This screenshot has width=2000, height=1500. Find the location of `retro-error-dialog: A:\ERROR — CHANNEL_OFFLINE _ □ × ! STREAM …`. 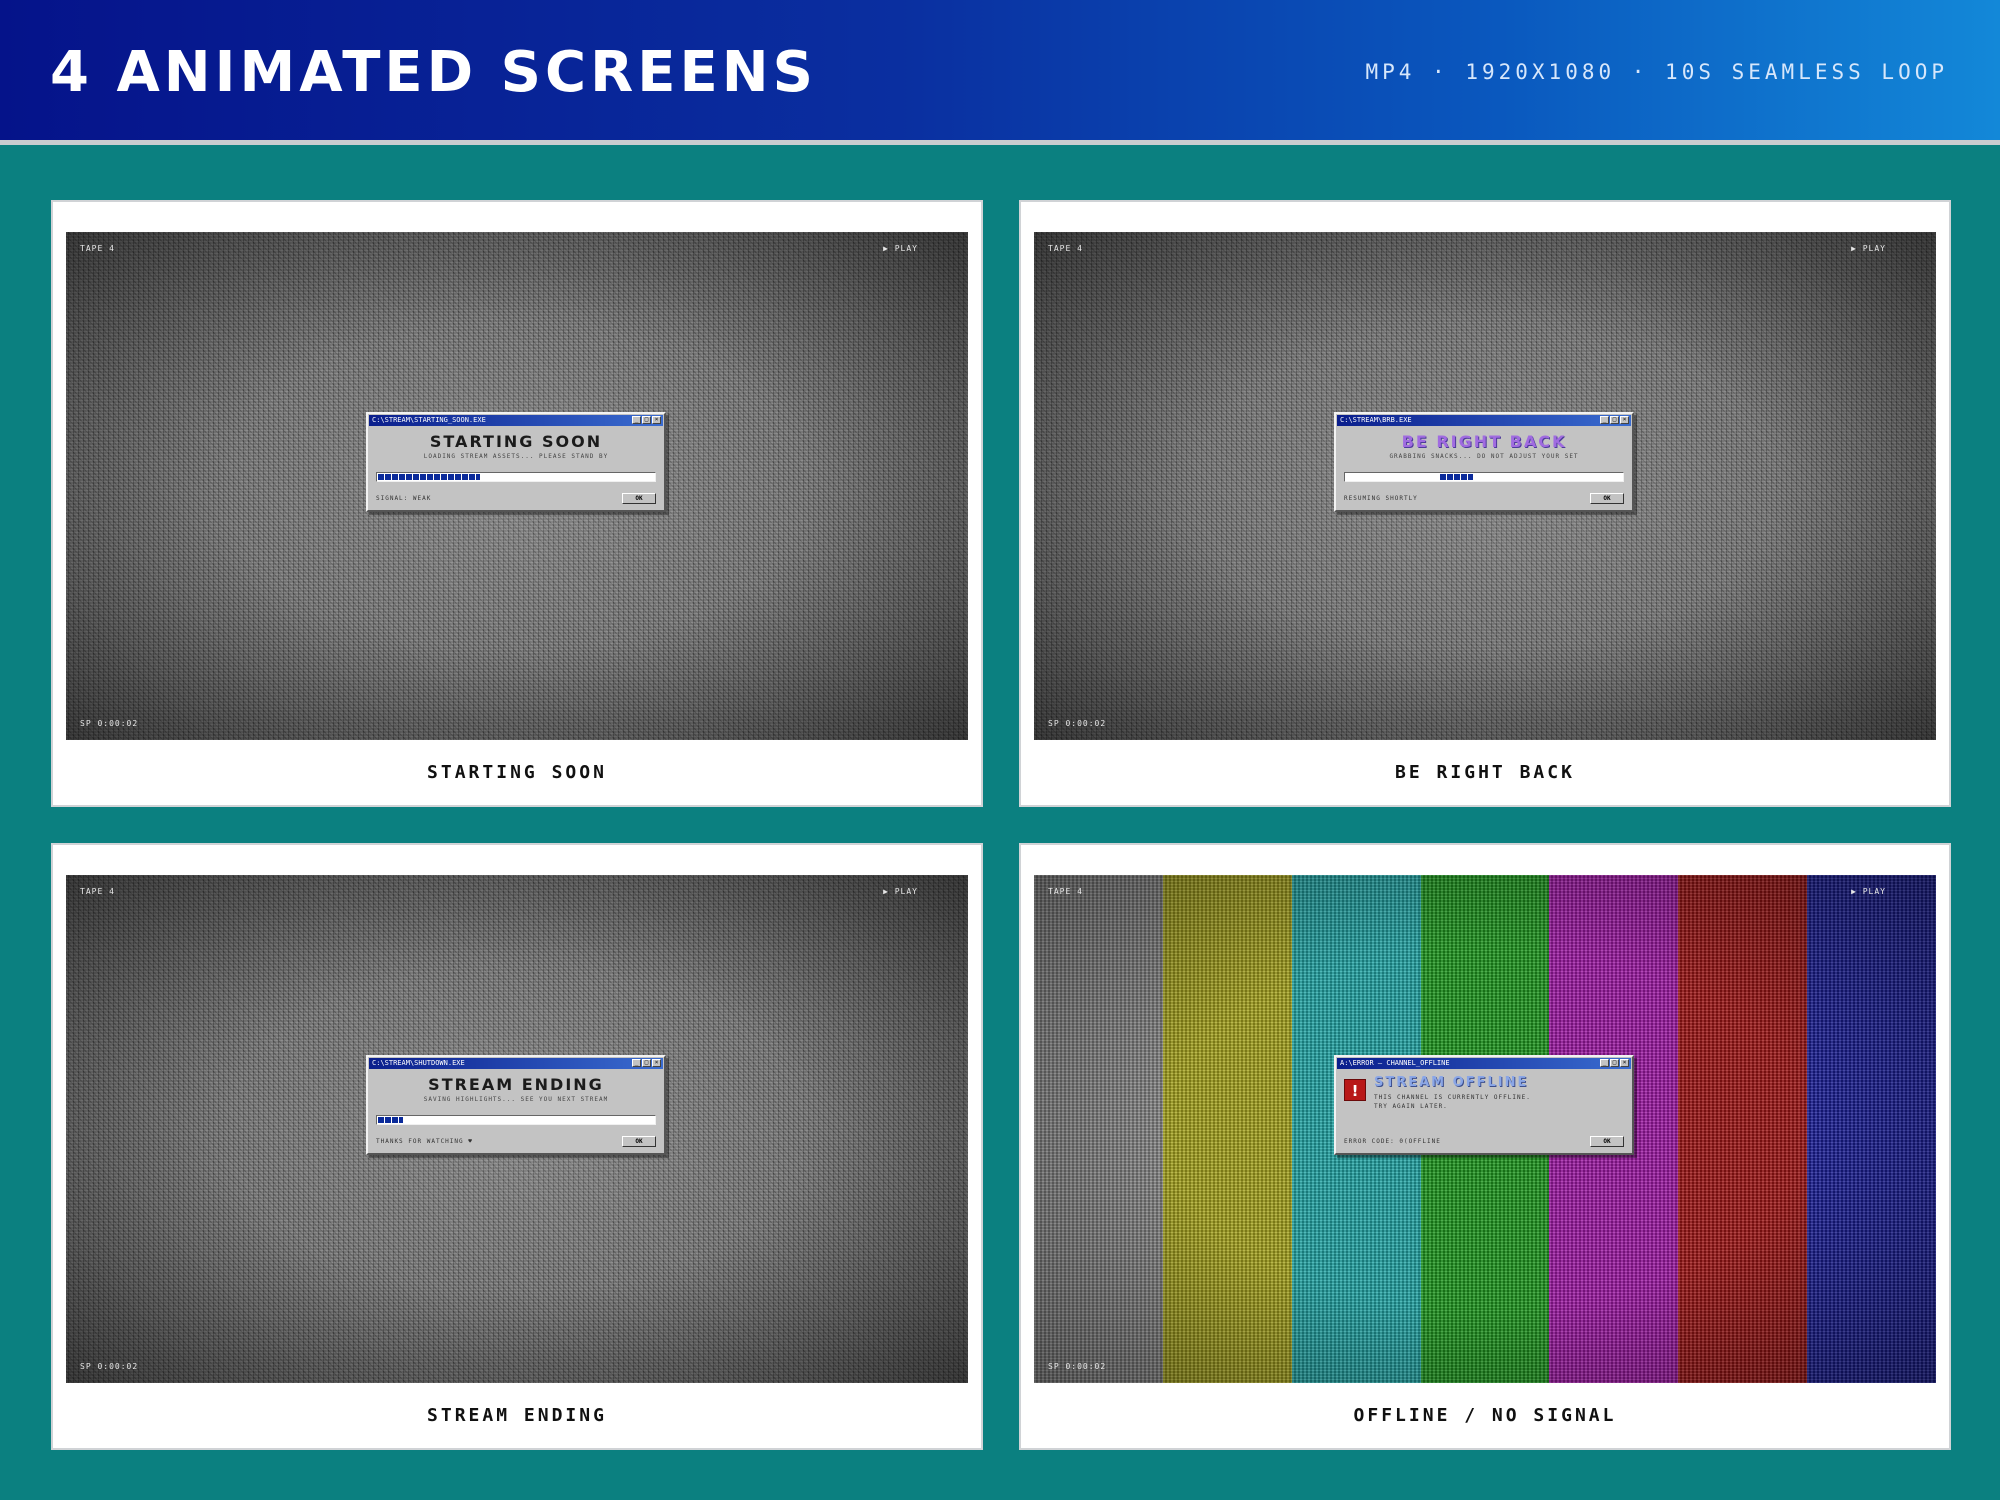

retro-error-dialog: A:\ERROR — CHANNEL_OFFLINE _ □ × ! STREAM … is located at coordinates (1484, 1105).